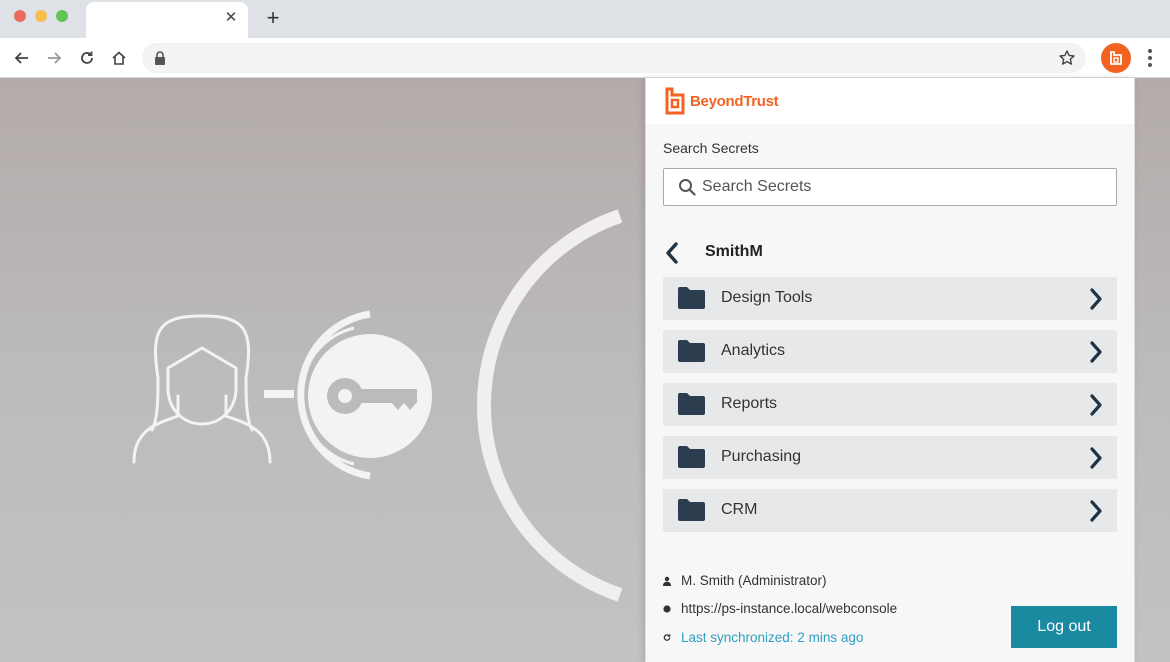 The image size is (1170, 662). I want to click on window-maximize-button, so click(62, 16).